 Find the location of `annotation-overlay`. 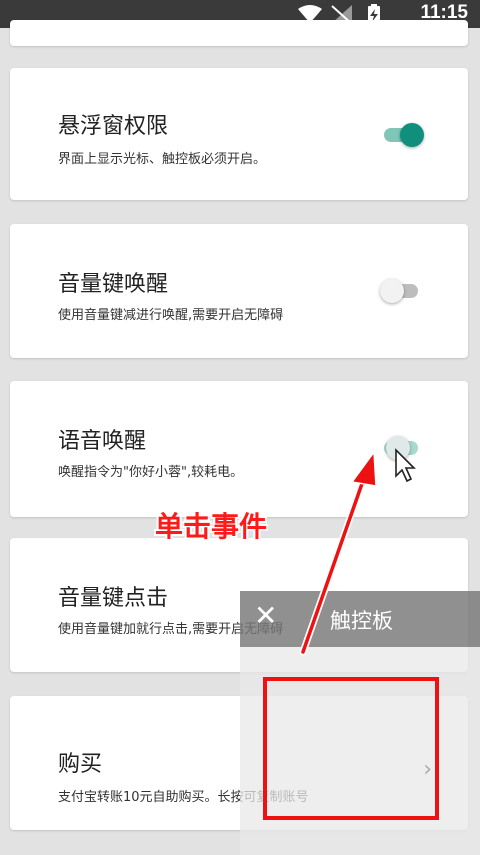

annotation-overlay is located at coordinates (357, 552).